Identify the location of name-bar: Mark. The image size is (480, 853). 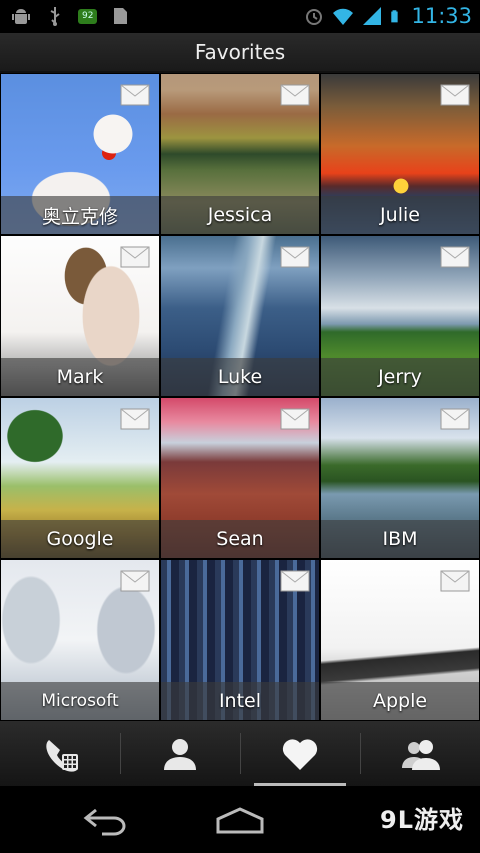
(80, 377).